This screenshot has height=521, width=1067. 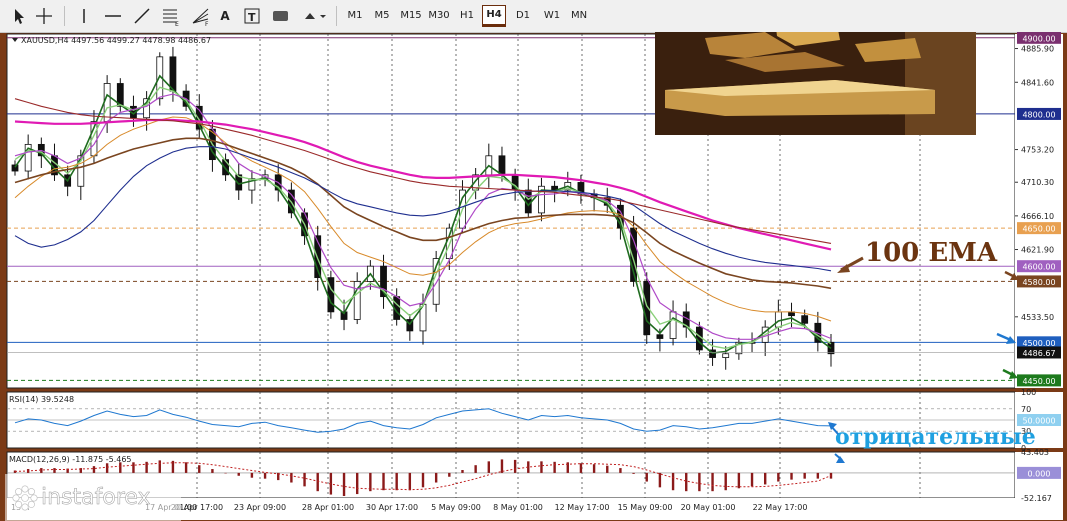 I want to click on y-tick-label: 4621.90, so click(x=1037, y=250).